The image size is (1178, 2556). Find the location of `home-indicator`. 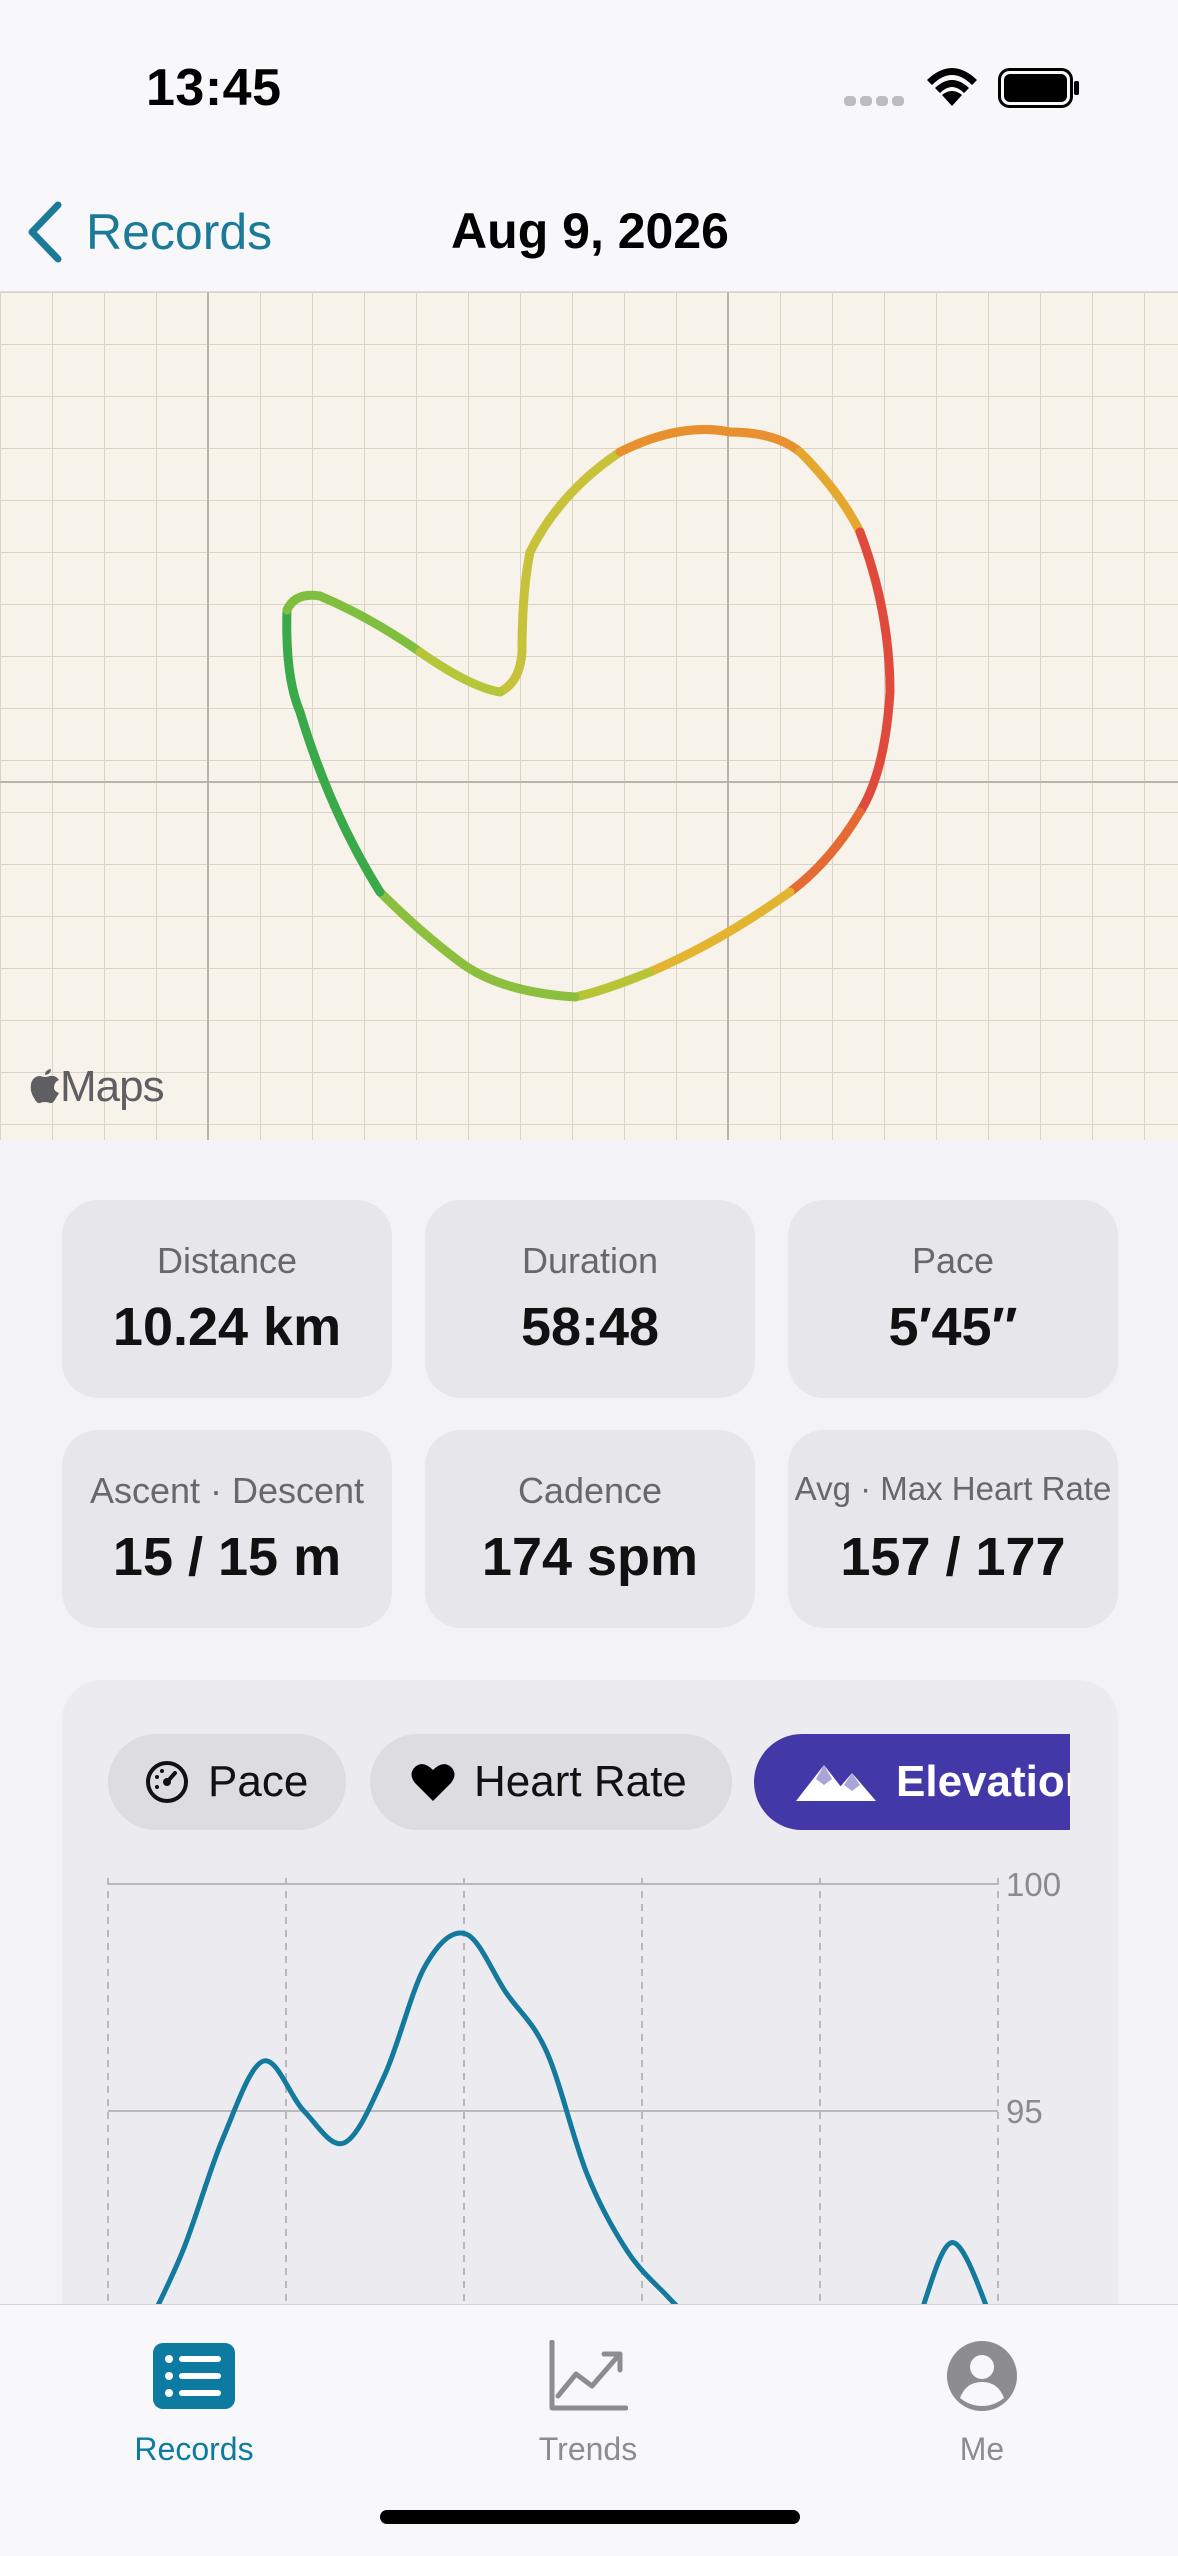

home-indicator is located at coordinates (590, 2517).